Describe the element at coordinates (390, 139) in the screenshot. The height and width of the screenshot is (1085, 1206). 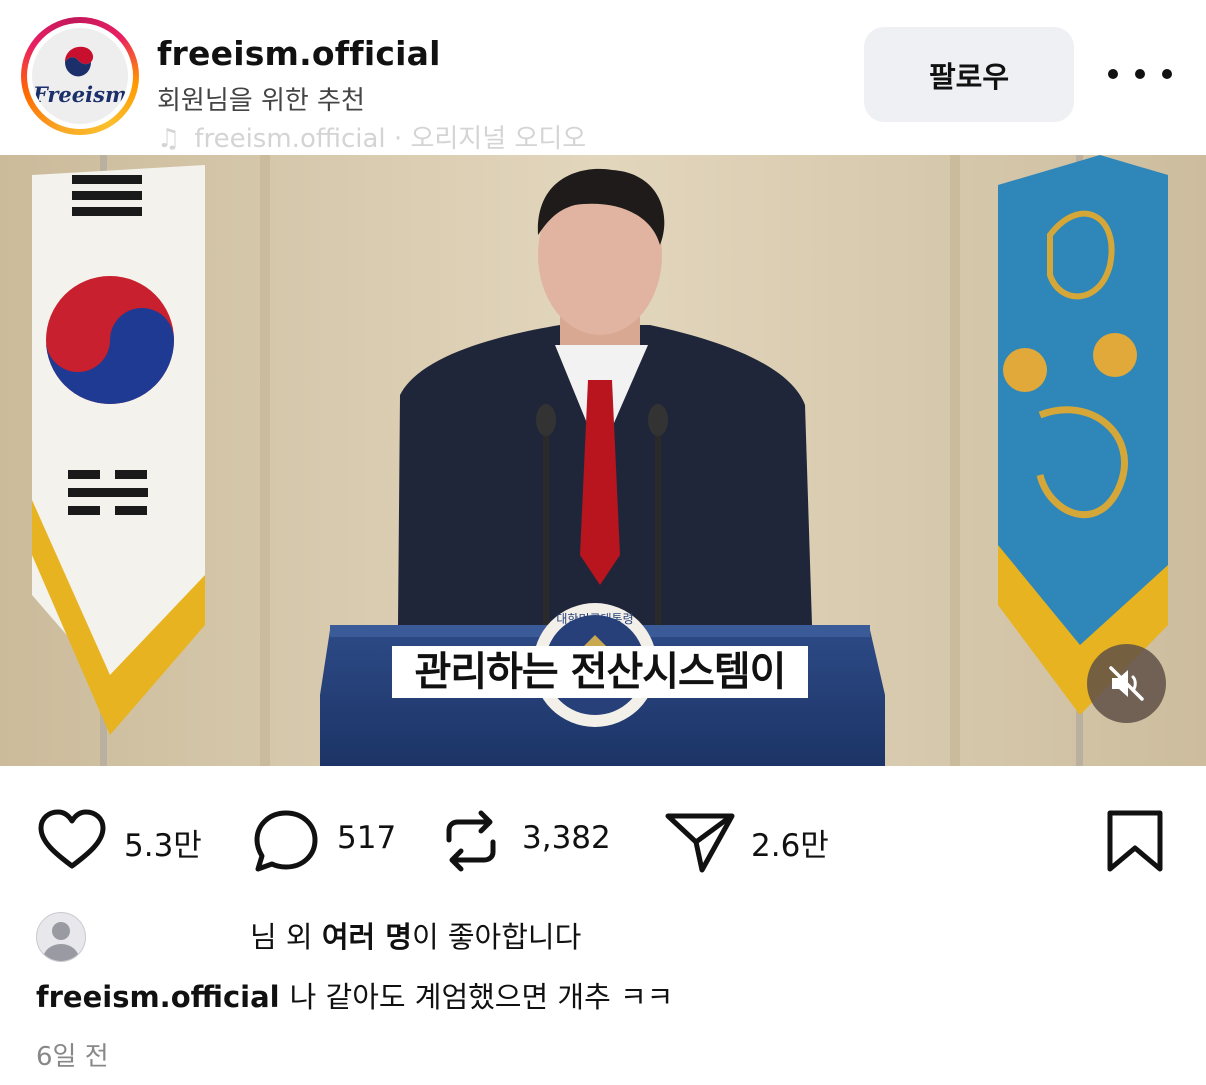
I see `audio-label-text: freeism.official · 오리지널 오디오` at that location.